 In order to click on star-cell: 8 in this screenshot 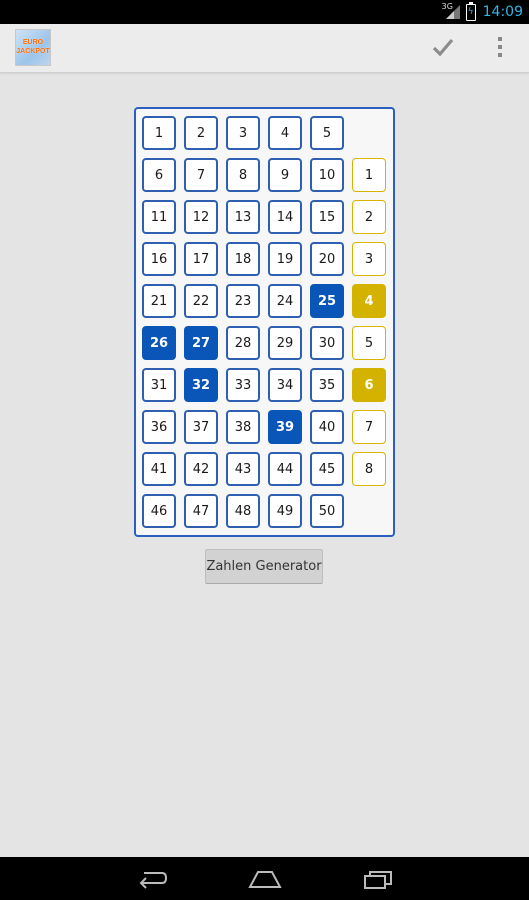, I will do `click(369, 469)`.